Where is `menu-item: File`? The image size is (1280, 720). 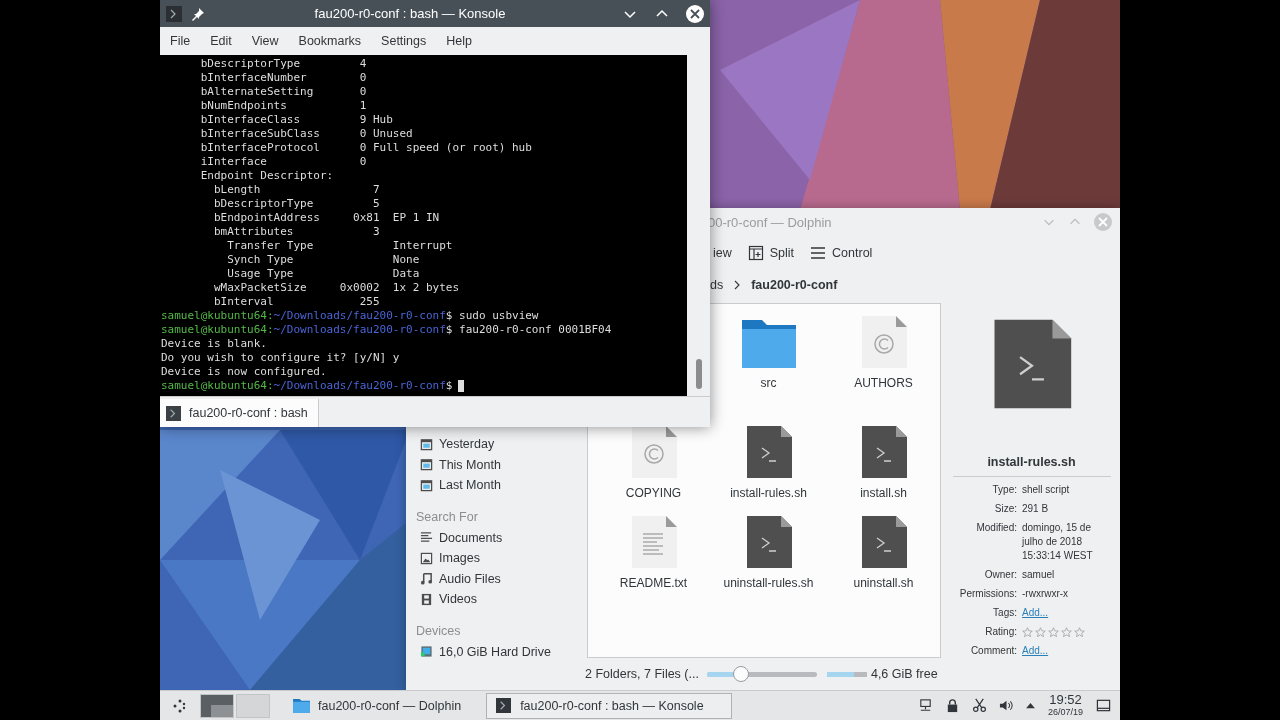 menu-item: File is located at coordinates (180, 41).